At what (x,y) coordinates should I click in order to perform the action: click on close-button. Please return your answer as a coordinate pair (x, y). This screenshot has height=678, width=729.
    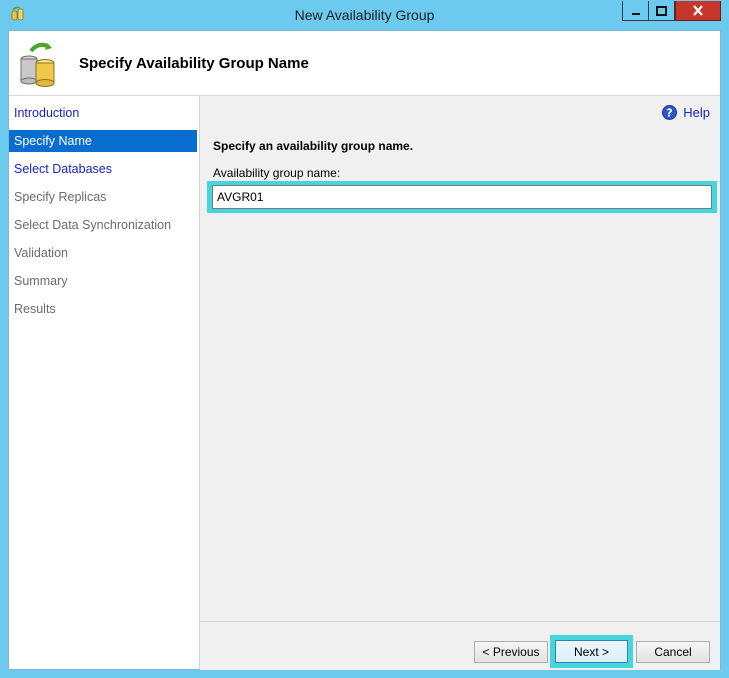
    Looking at the image, I should click on (698, 11).